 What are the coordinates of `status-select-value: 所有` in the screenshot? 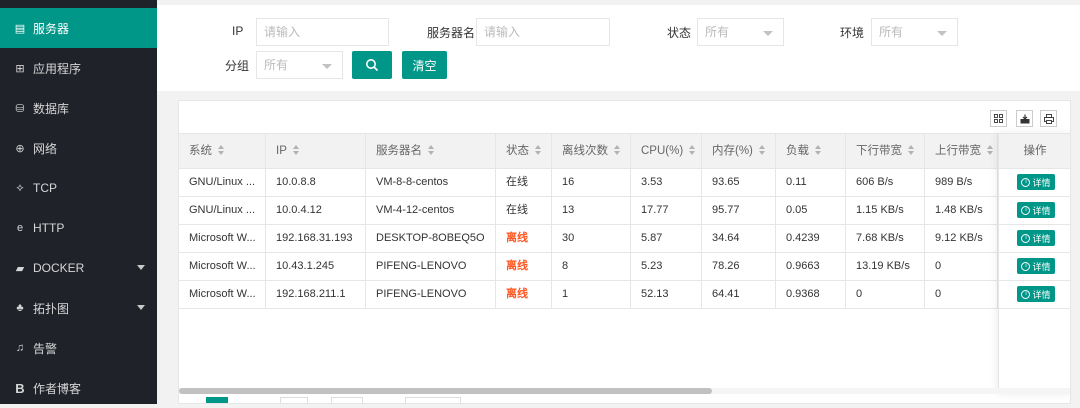 It's located at (717, 32).